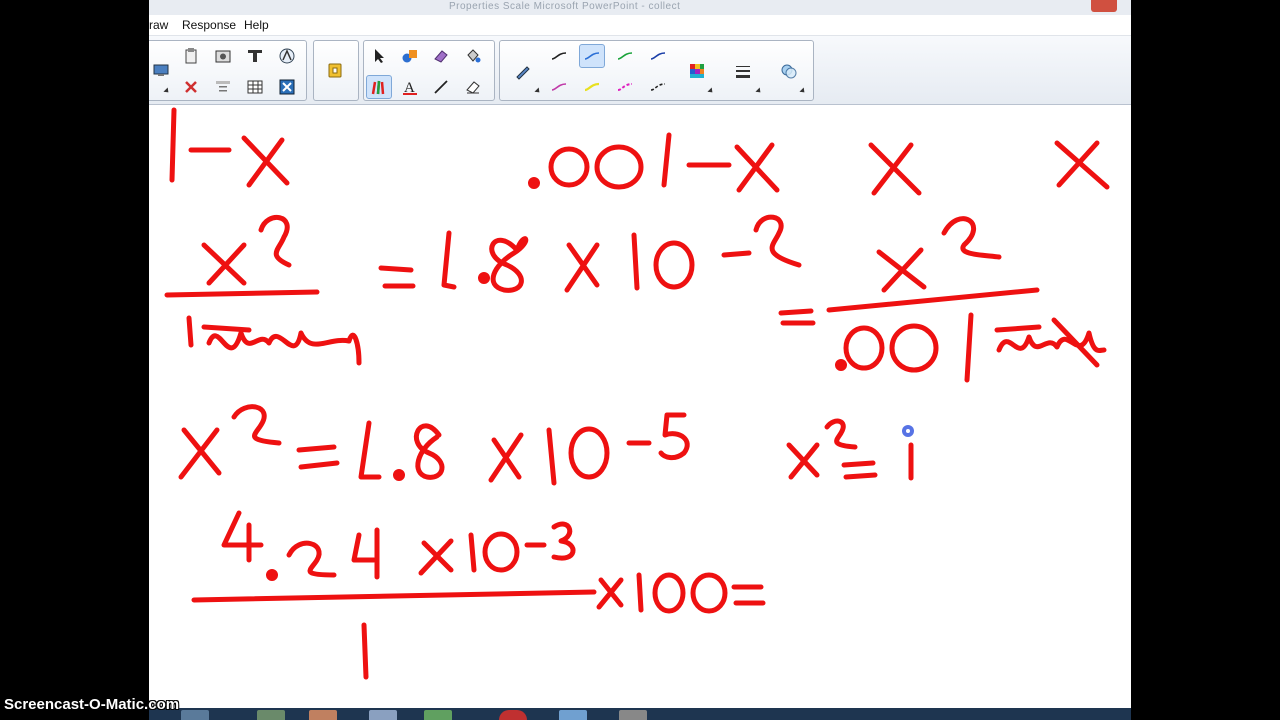 The image size is (1280, 720). Describe the element at coordinates (287, 87) in the screenshot. I see `close-box-icon` at that location.